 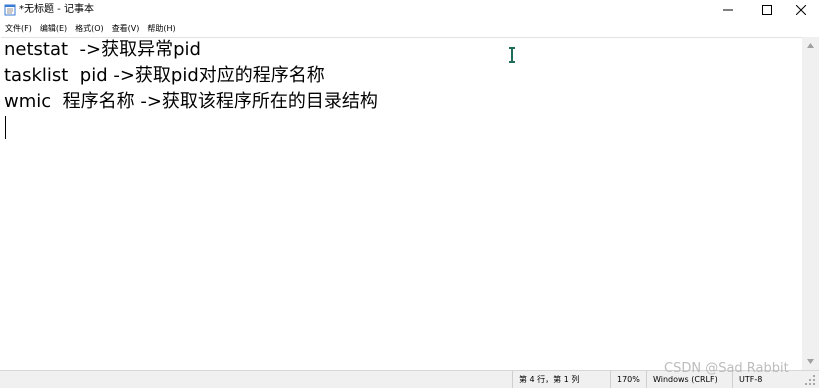 I want to click on close-icon, so click(x=801, y=10).